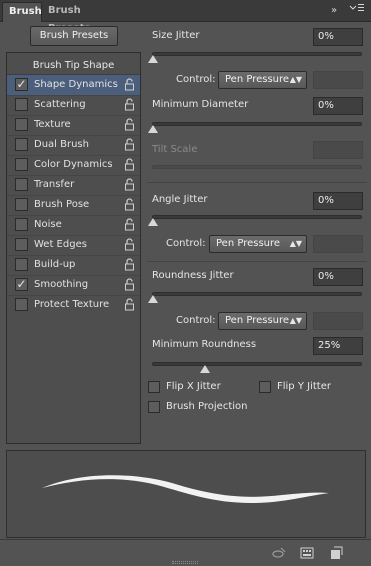 This screenshot has width=371, height=566. Describe the element at coordinates (338, 277) in the screenshot. I see `roundness-jitter-field: 0%` at that location.